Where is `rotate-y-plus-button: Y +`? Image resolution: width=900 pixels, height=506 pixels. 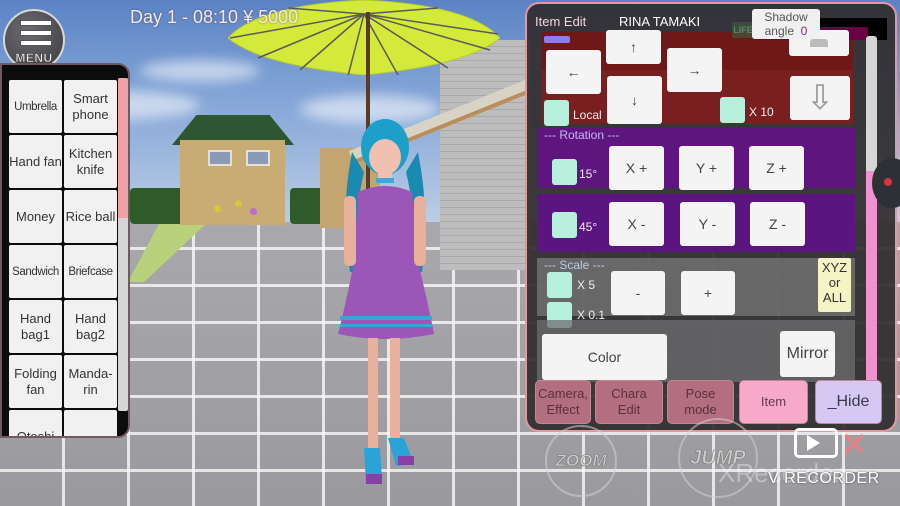 rotate-y-plus-button: Y + is located at coordinates (706, 168).